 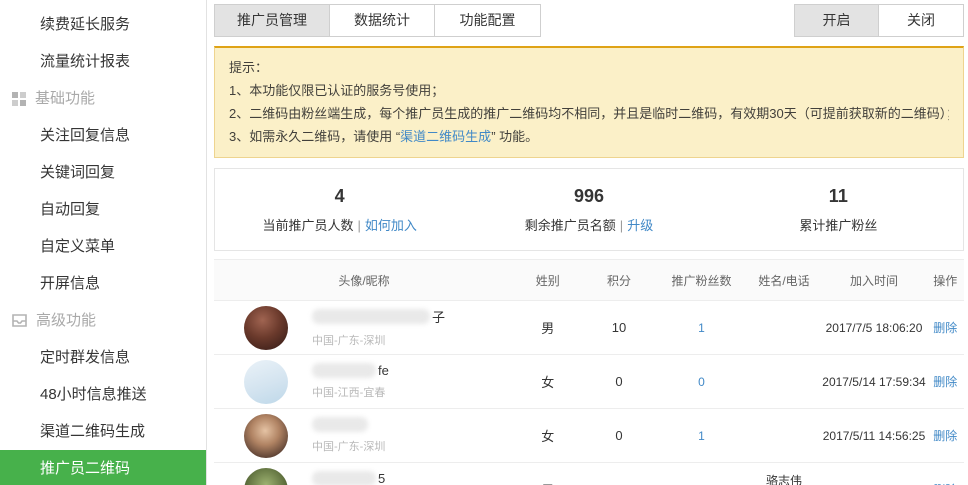 I want to click on nickname: 5, so click(x=348, y=478).